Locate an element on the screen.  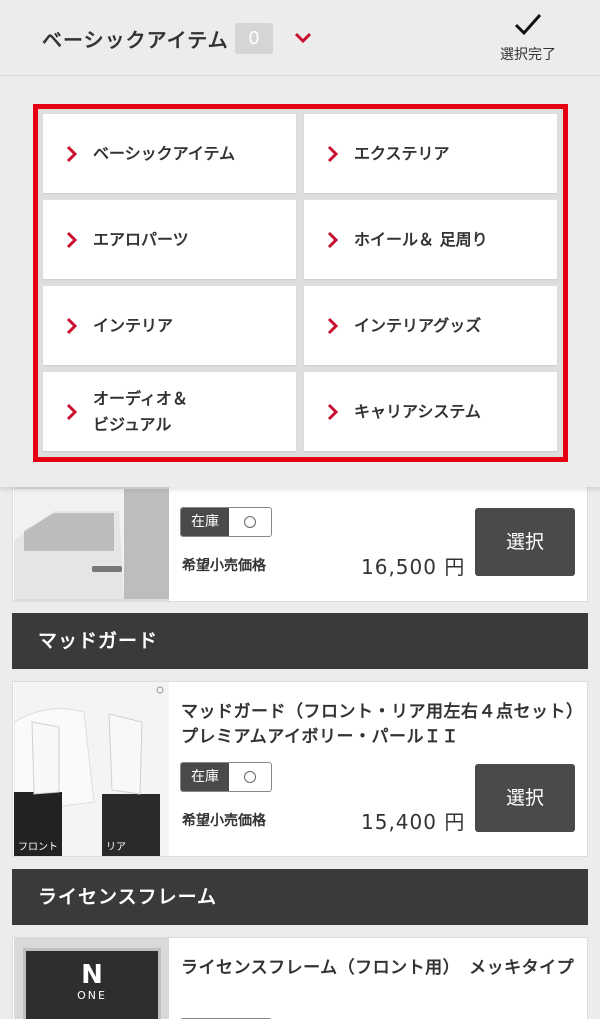
category-exterior: エクステリア is located at coordinates (430, 153).